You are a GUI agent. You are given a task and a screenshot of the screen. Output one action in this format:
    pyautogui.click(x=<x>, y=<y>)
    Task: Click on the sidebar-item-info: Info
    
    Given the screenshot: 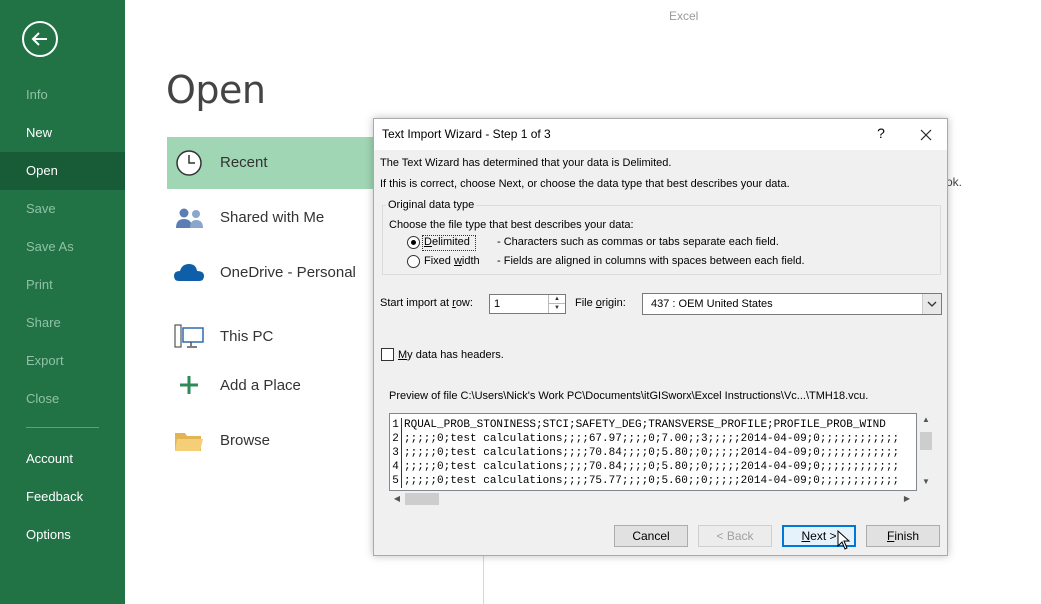 What is the action you would take?
    pyautogui.click(x=62, y=95)
    